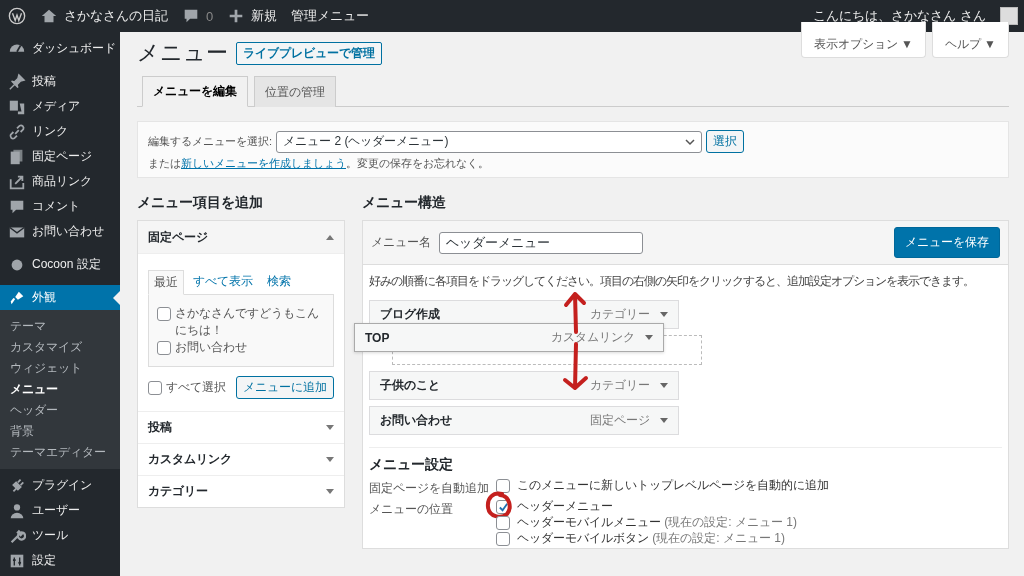  I want to click on accordion-title: カスタムリンク, so click(190, 459).